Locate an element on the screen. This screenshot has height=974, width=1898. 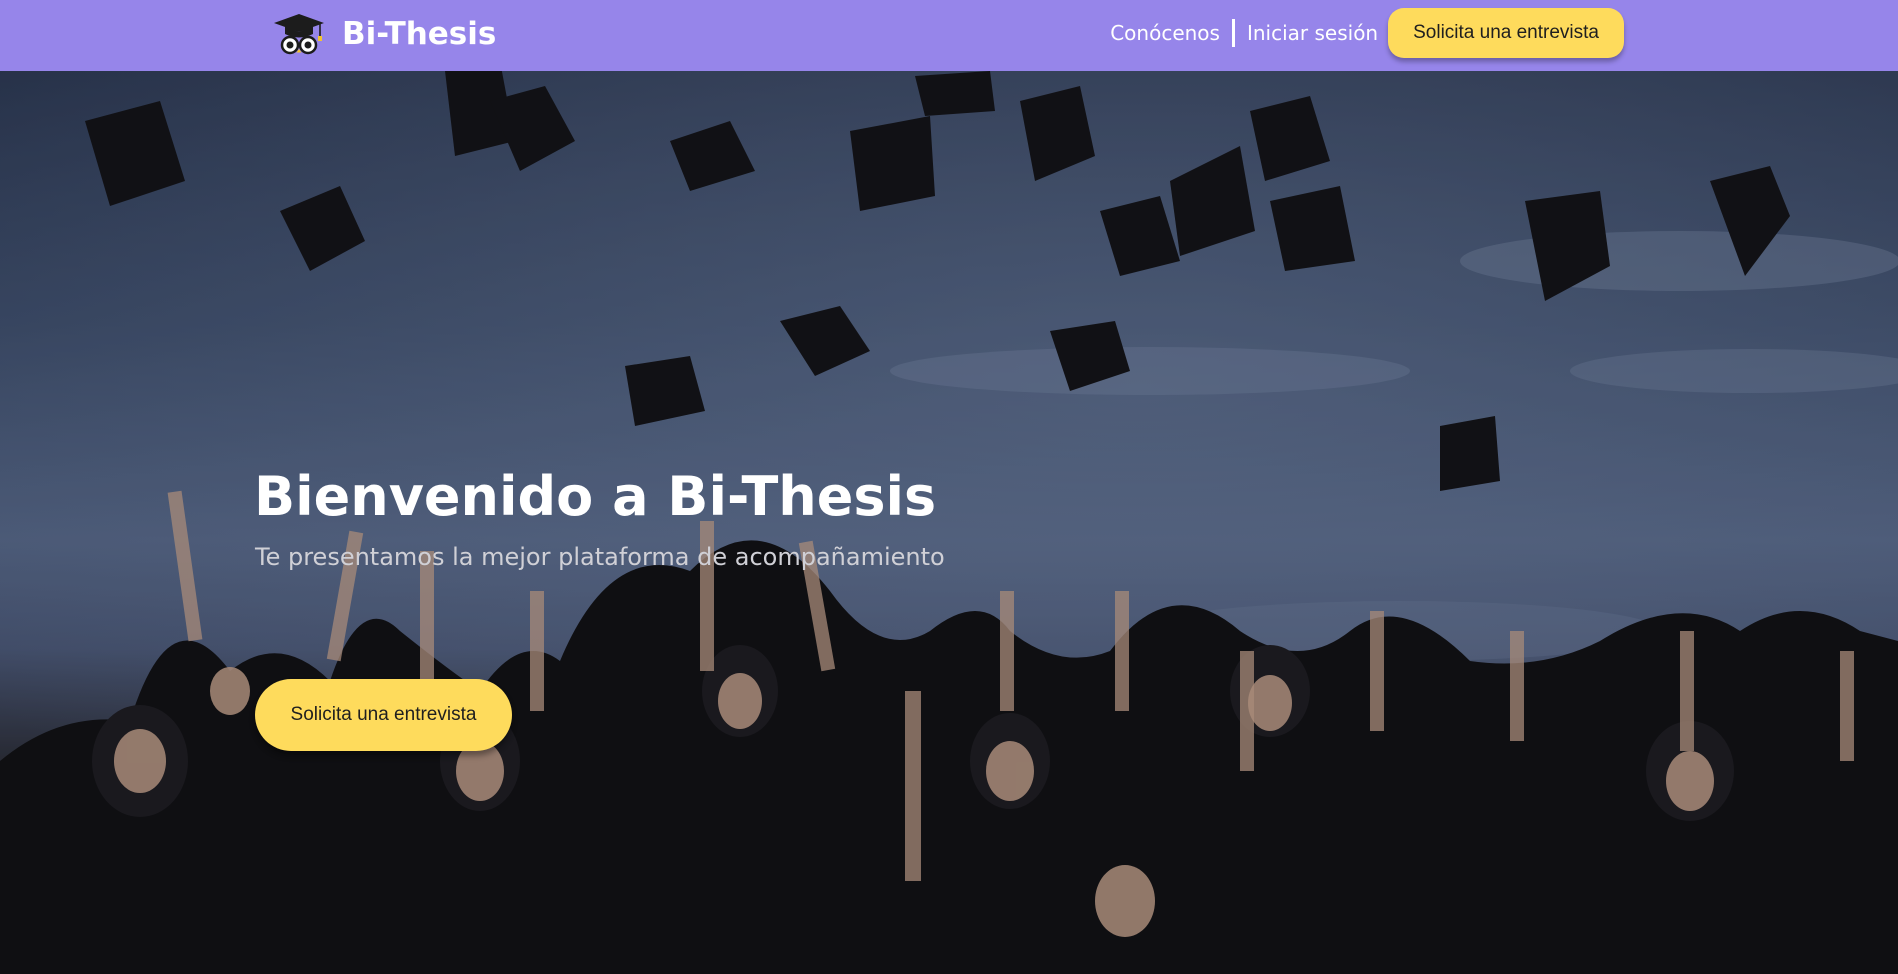
nav-link-login: Iniciar sesión is located at coordinates (1312, 33).